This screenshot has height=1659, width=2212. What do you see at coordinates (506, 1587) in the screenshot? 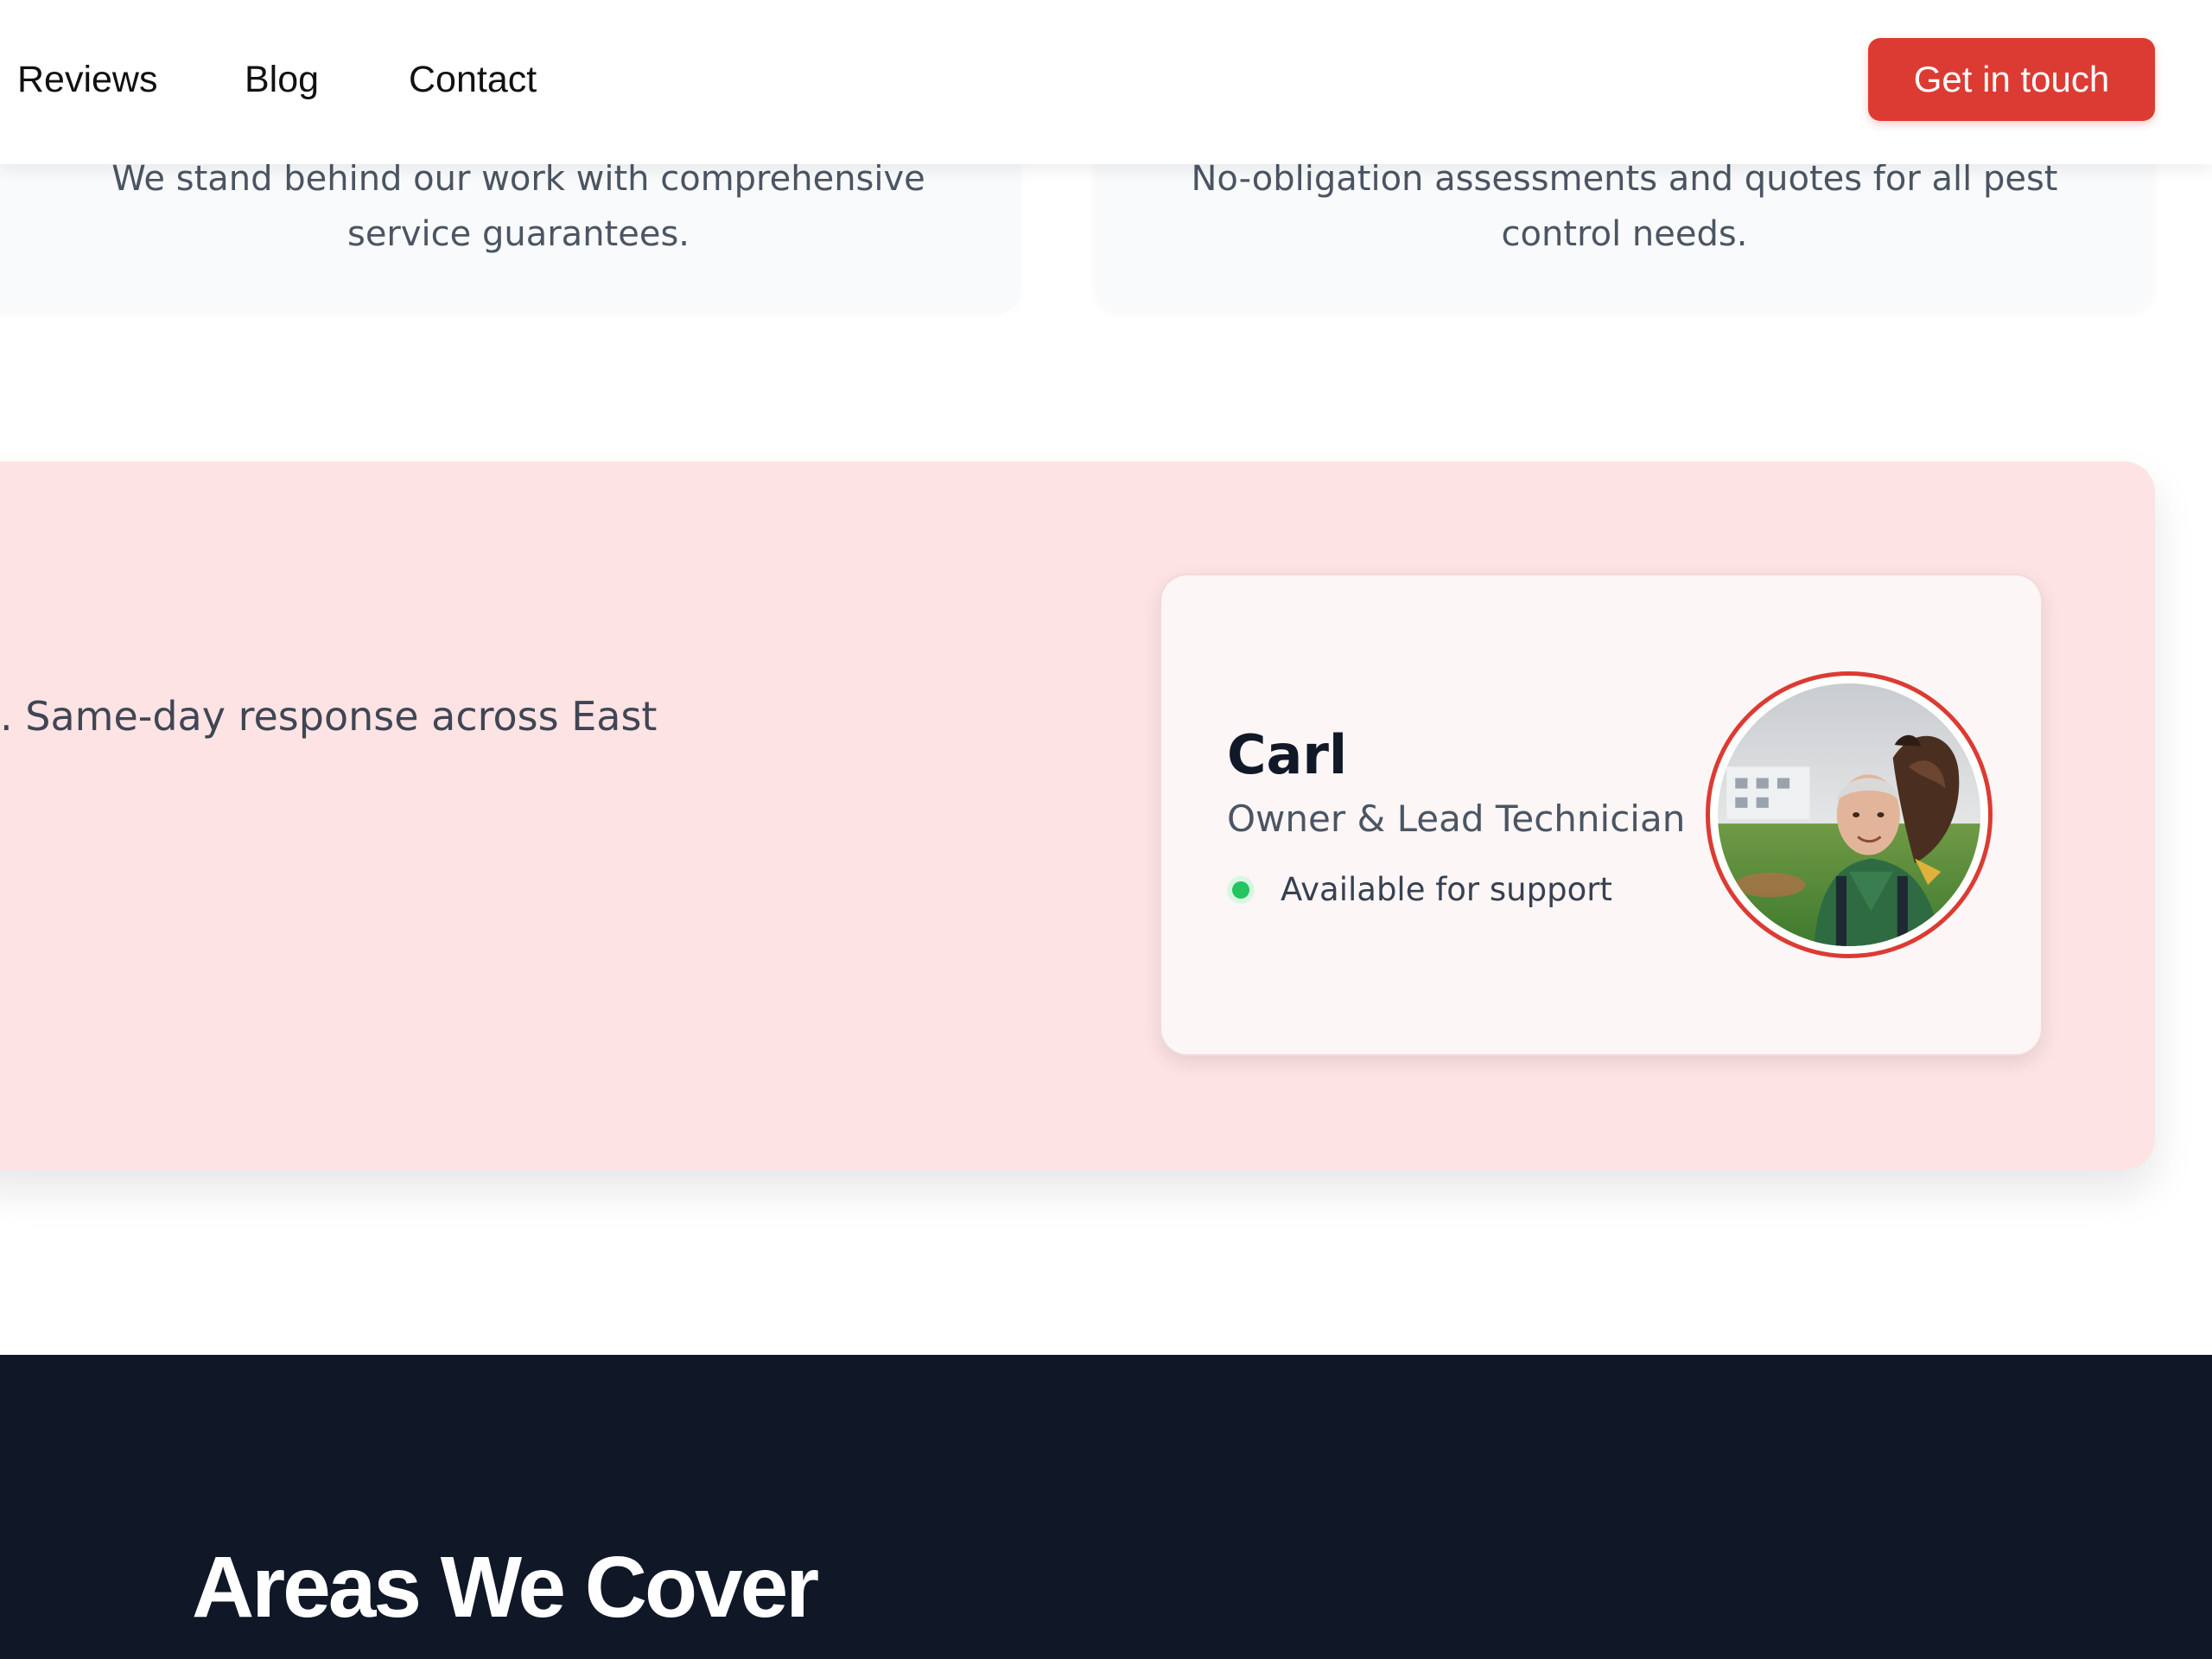
I see `areas-heading: Areas We Cover` at bounding box center [506, 1587].